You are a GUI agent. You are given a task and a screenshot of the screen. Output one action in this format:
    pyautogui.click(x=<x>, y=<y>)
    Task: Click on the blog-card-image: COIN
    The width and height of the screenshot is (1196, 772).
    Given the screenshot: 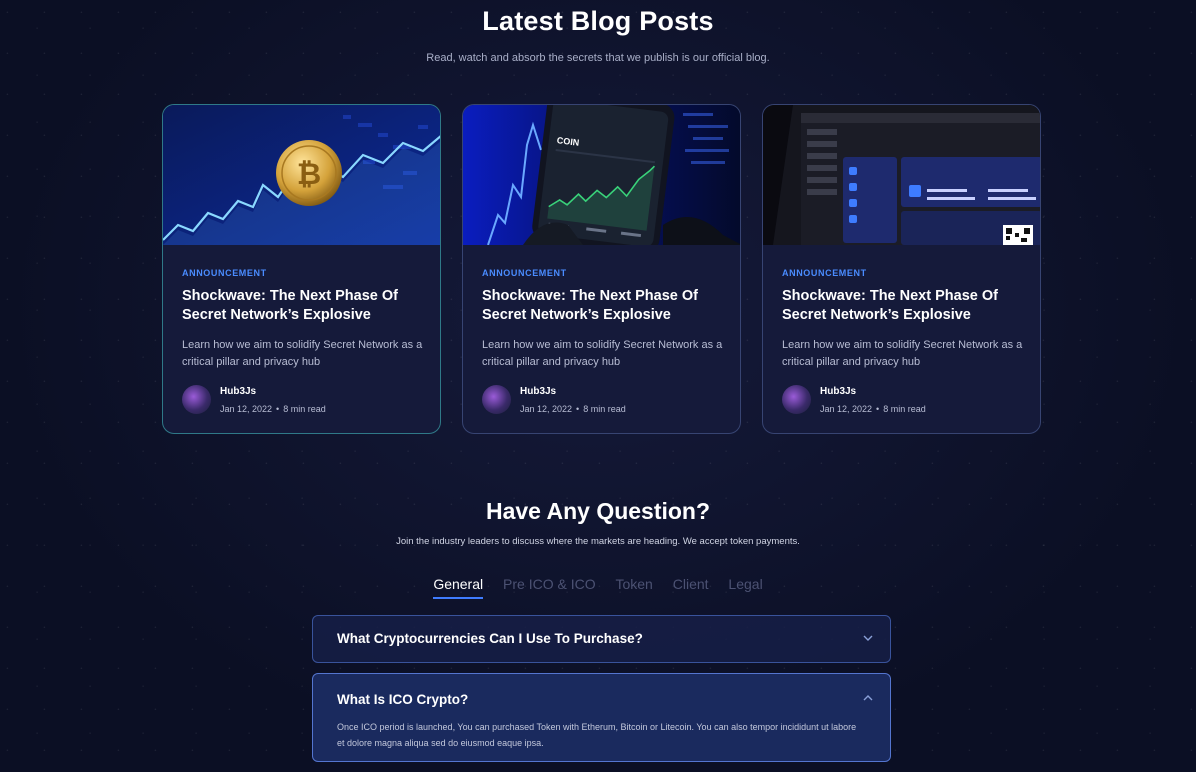 What is the action you would take?
    pyautogui.click(x=601, y=175)
    